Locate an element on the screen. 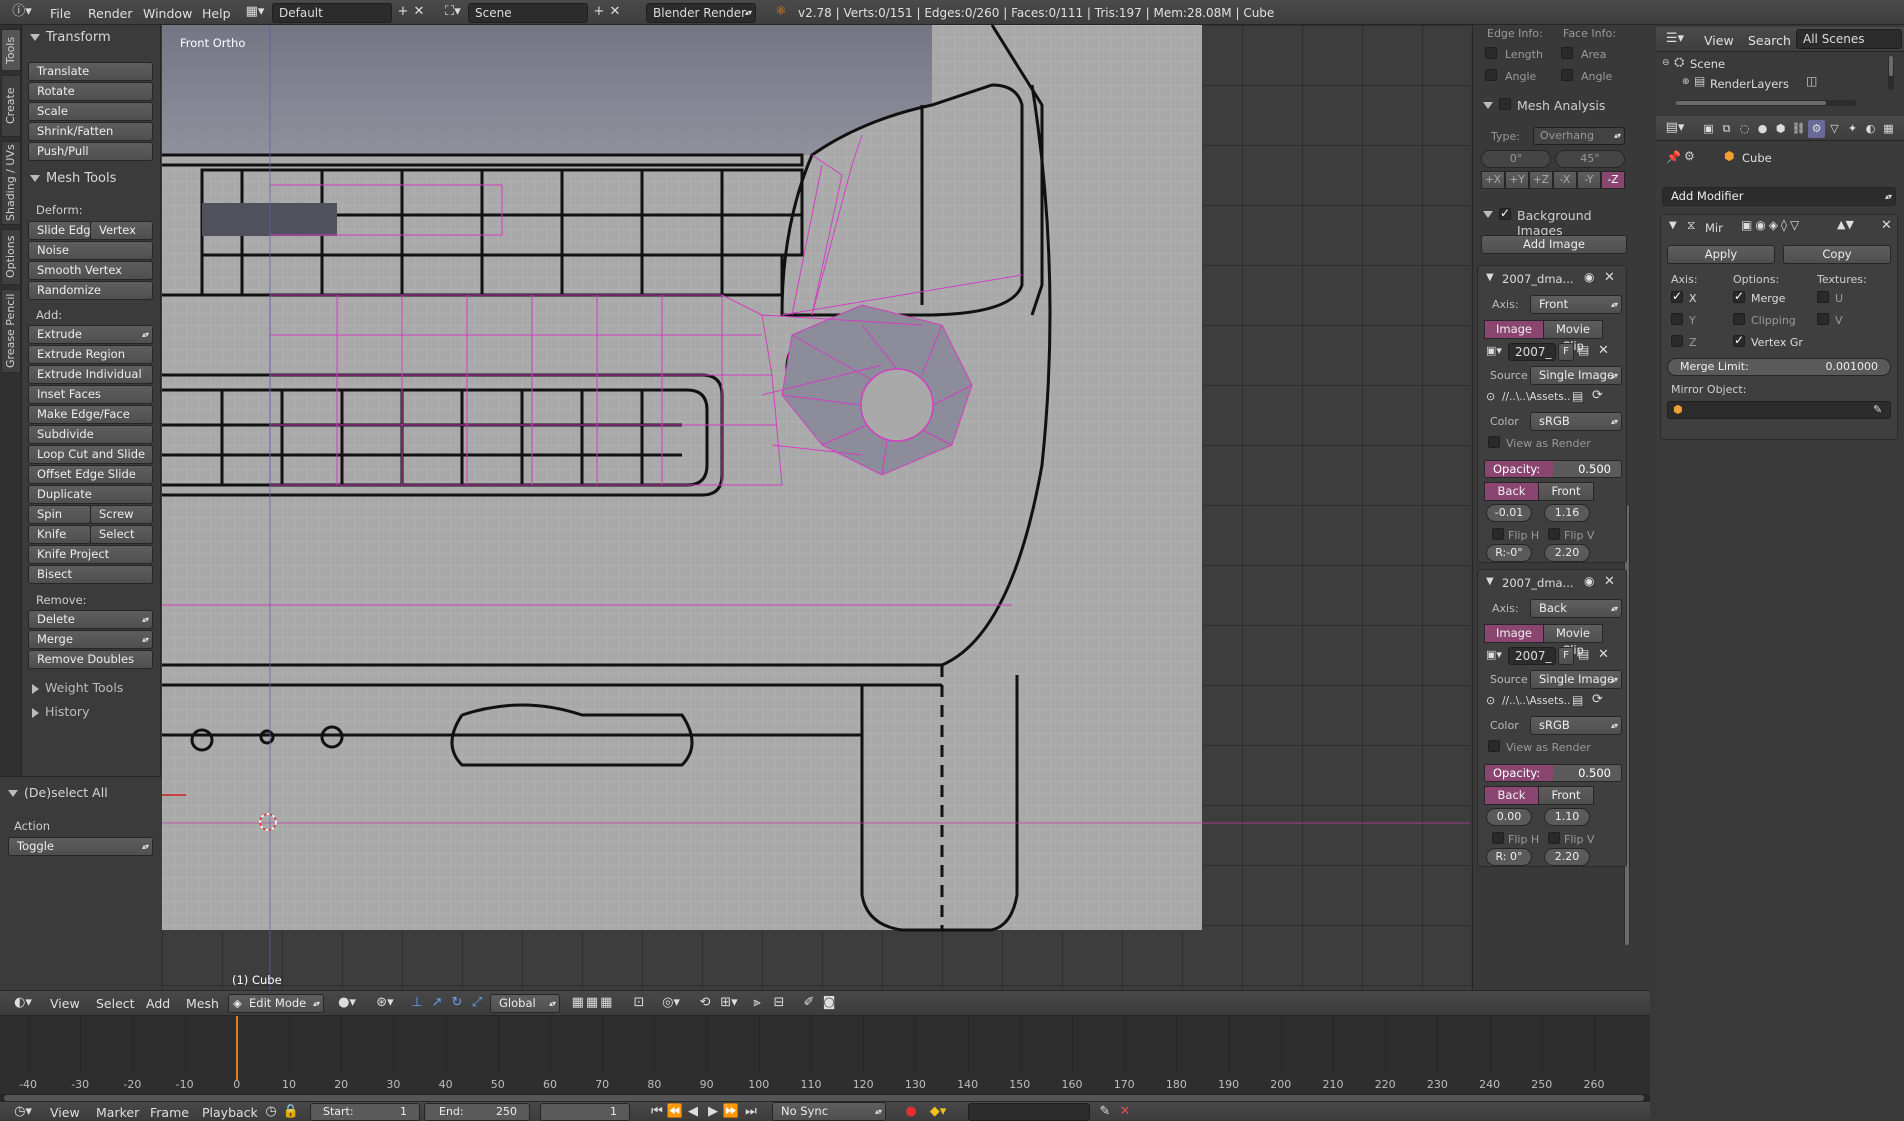  menu-render: Render is located at coordinates (110, 13).